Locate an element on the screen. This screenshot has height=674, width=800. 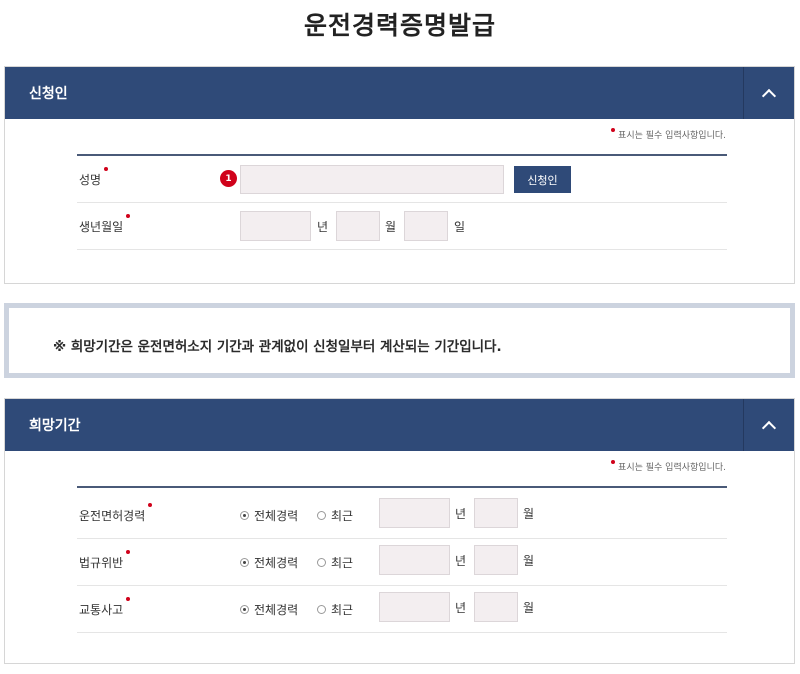
period-row-label: 교통사고 is located at coordinates (105, 607).